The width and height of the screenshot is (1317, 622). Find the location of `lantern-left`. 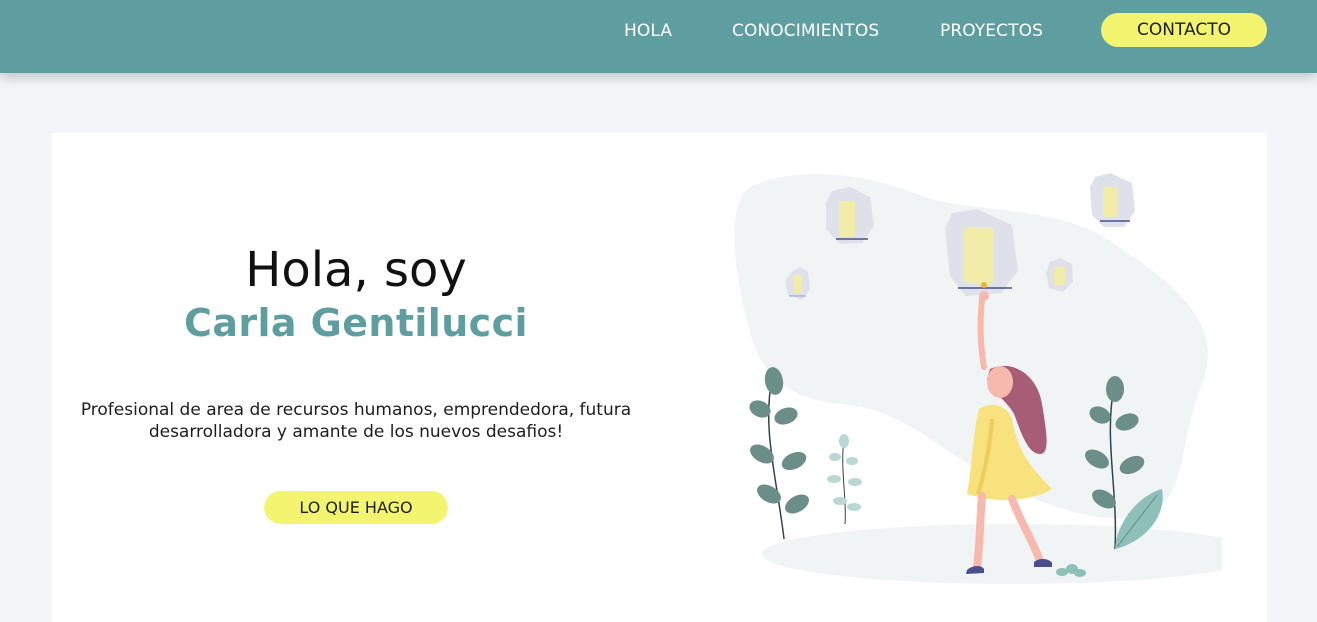

lantern-left is located at coordinates (850, 215).